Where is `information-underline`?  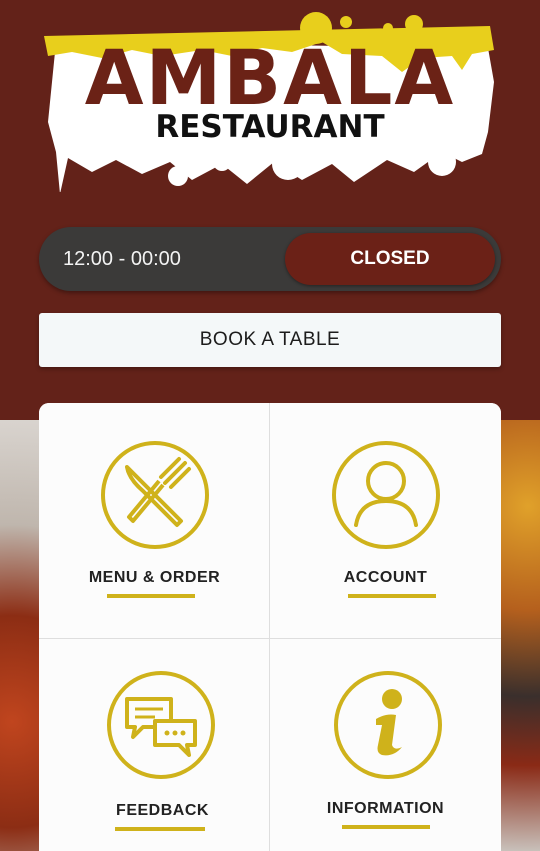
information-underline is located at coordinates (386, 827).